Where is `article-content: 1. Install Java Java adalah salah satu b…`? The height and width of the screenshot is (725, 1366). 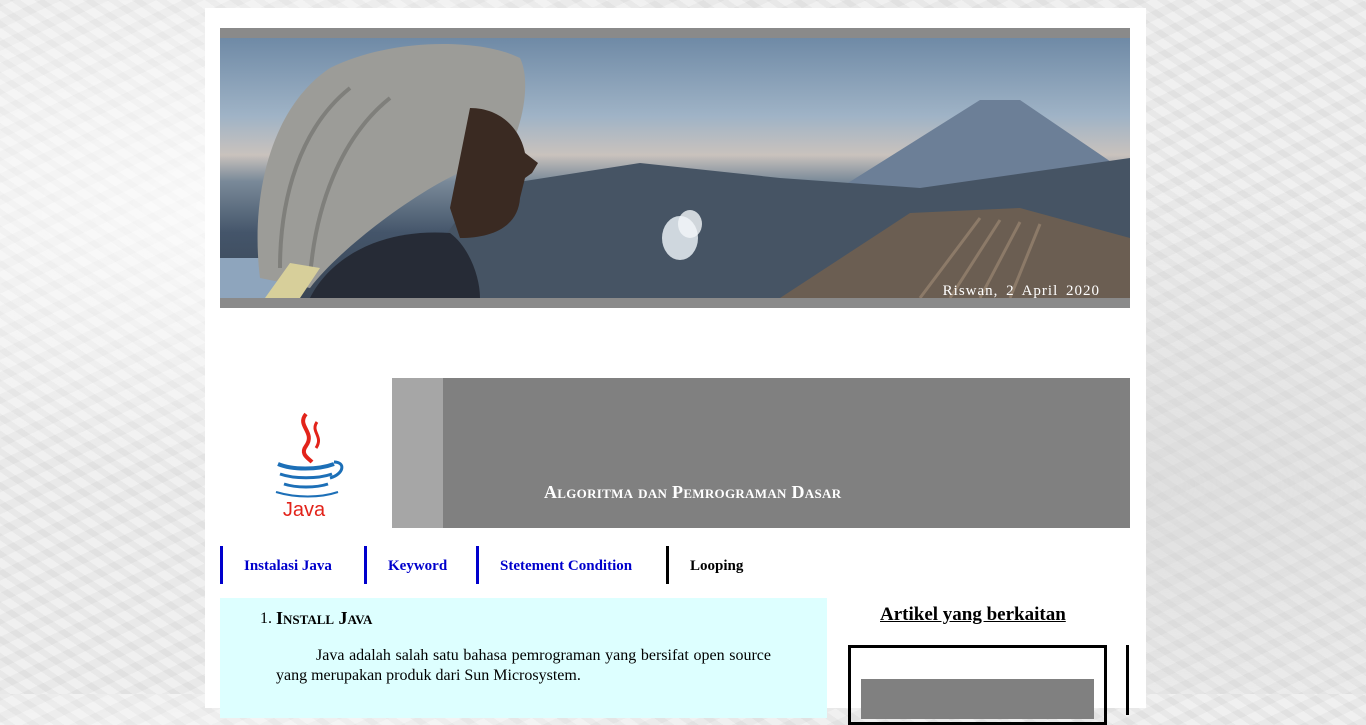 article-content: 1. Install Java Java adalah salah satu b… is located at coordinates (523, 658).